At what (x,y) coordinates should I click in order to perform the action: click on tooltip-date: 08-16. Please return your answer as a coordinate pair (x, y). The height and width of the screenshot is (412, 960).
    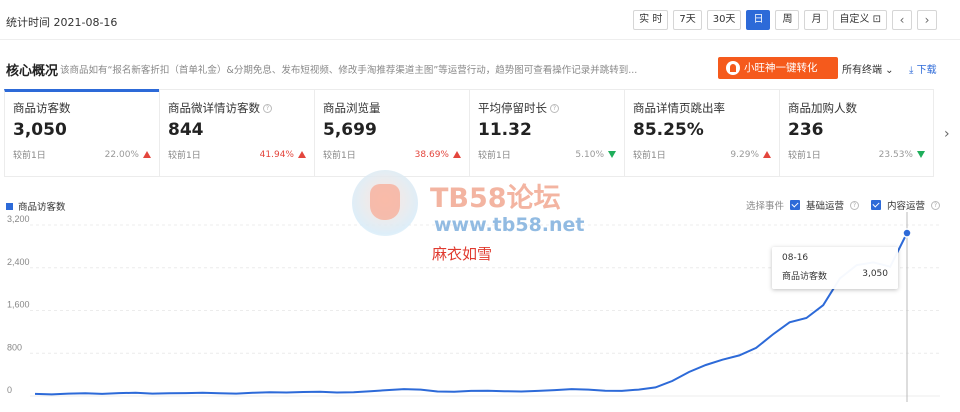
    Looking at the image, I should click on (795, 258).